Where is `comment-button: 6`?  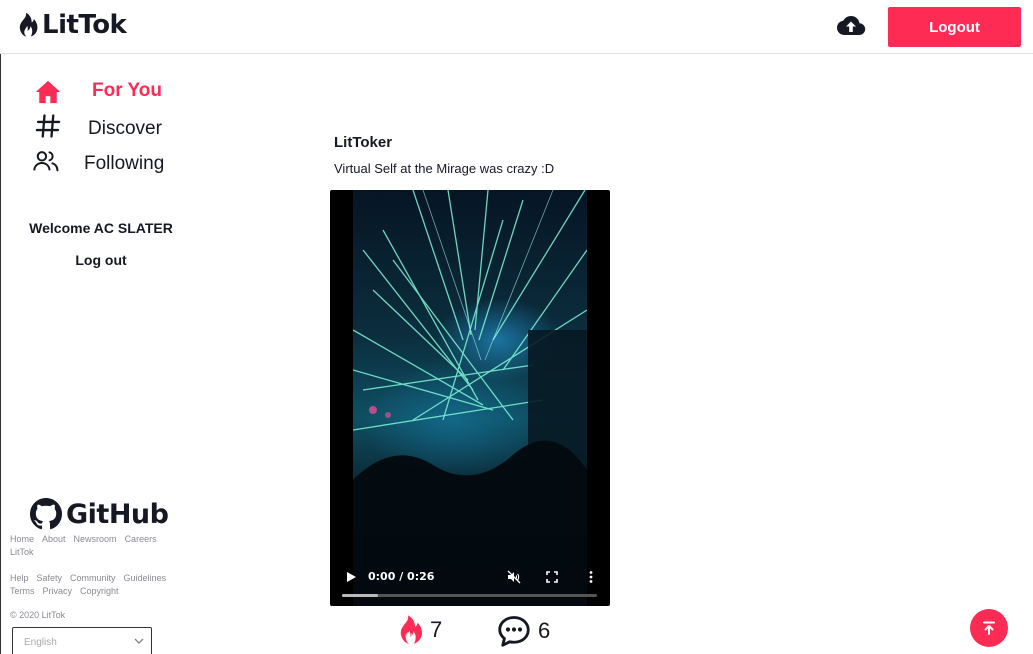 comment-button: 6 is located at coordinates (523, 631).